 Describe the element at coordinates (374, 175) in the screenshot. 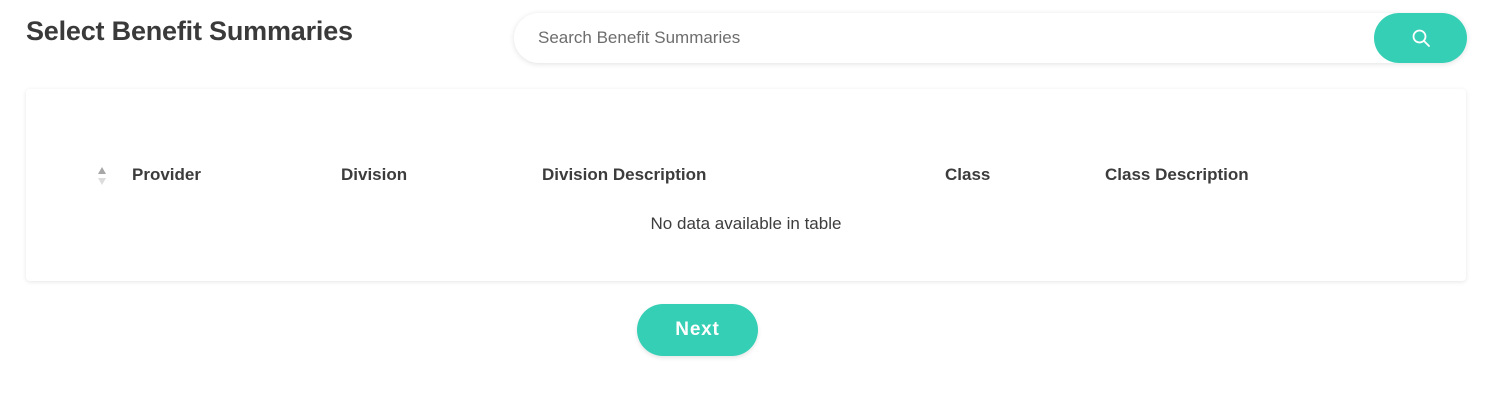

I see `column-header-division: Division` at that location.